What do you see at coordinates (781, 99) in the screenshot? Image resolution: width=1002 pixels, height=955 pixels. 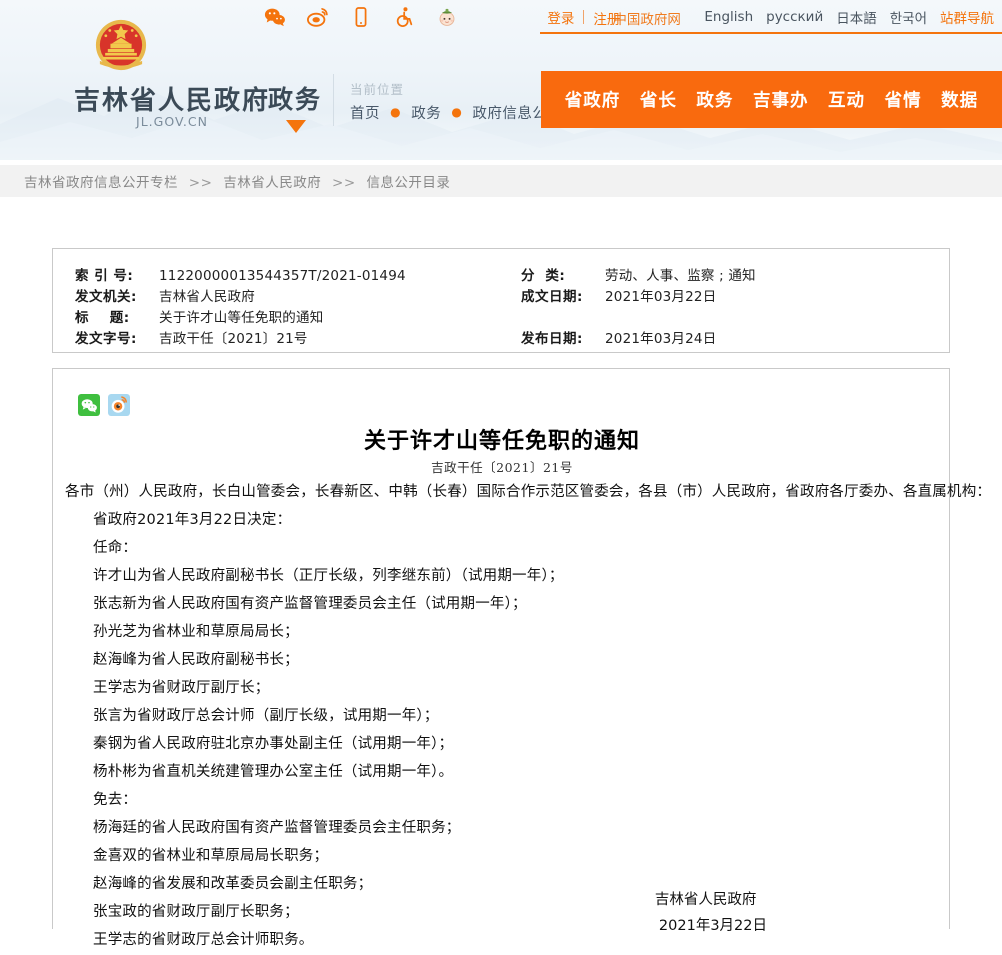 I see `nav-item-jishiban: 吉事办` at bounding box center [781, 99].